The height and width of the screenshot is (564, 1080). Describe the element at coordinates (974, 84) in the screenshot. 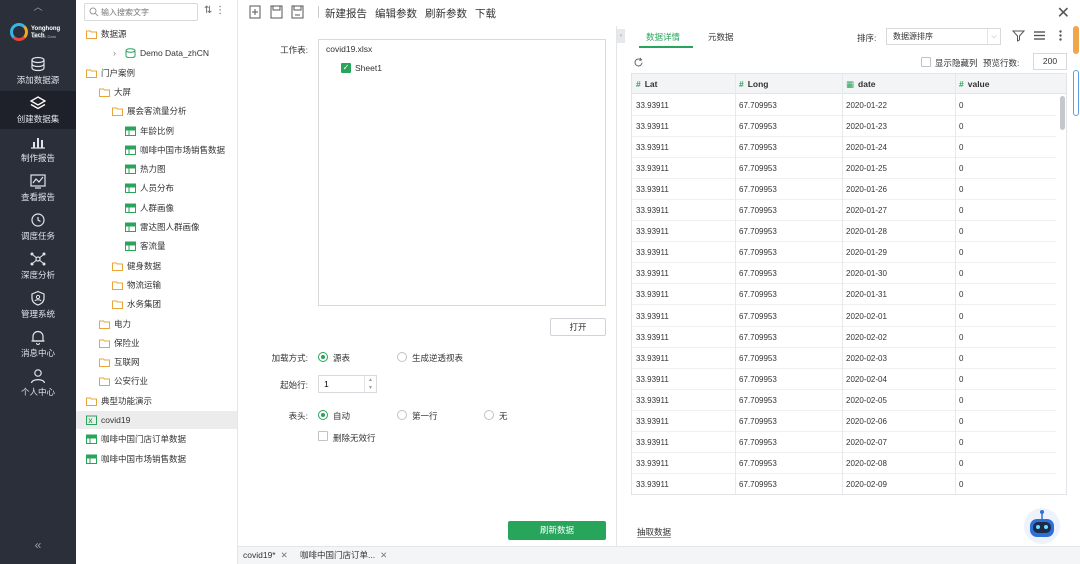

I see `column-header-value: # value` at that location.